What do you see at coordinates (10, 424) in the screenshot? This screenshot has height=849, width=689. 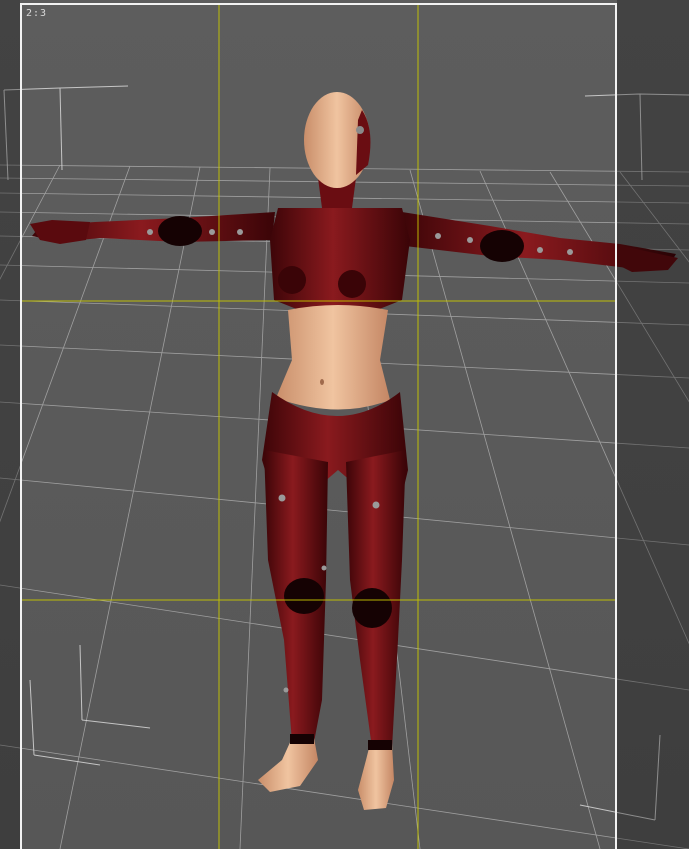 I see `outside-frame-left-shade` at bounding box center [10, 424].